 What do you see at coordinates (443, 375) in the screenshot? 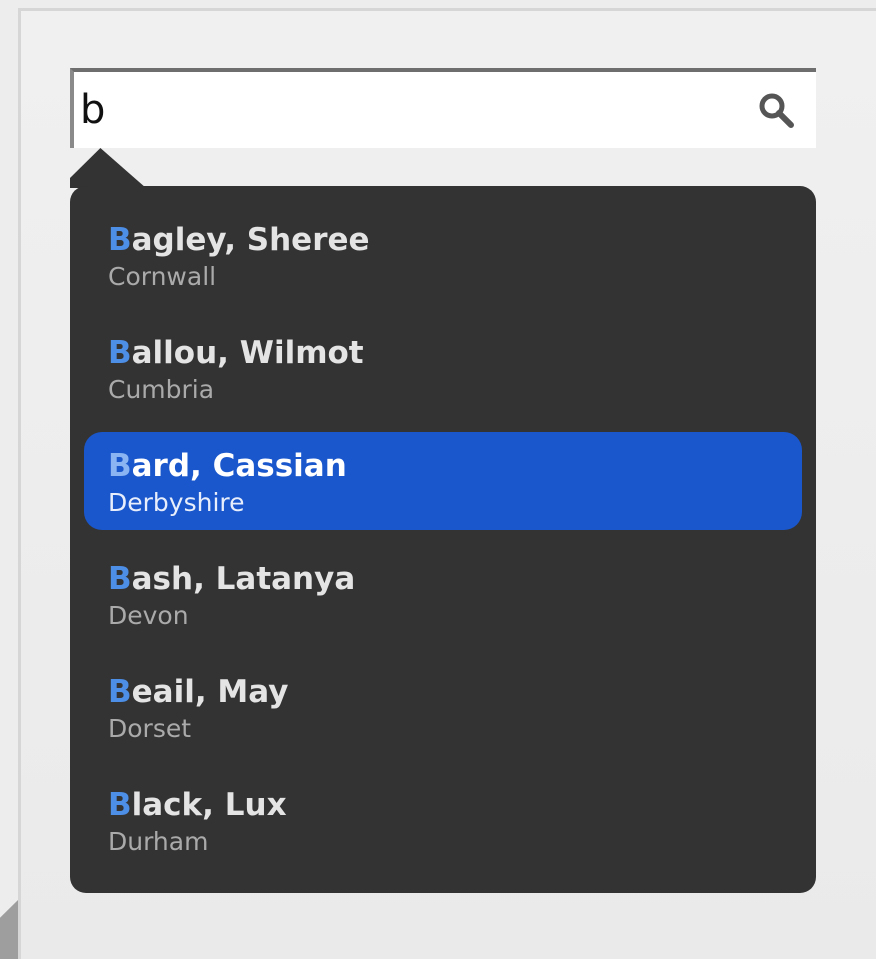
I see `result-item: Ballou, Wilmot Cumbria` at bounding box center [443, 375].